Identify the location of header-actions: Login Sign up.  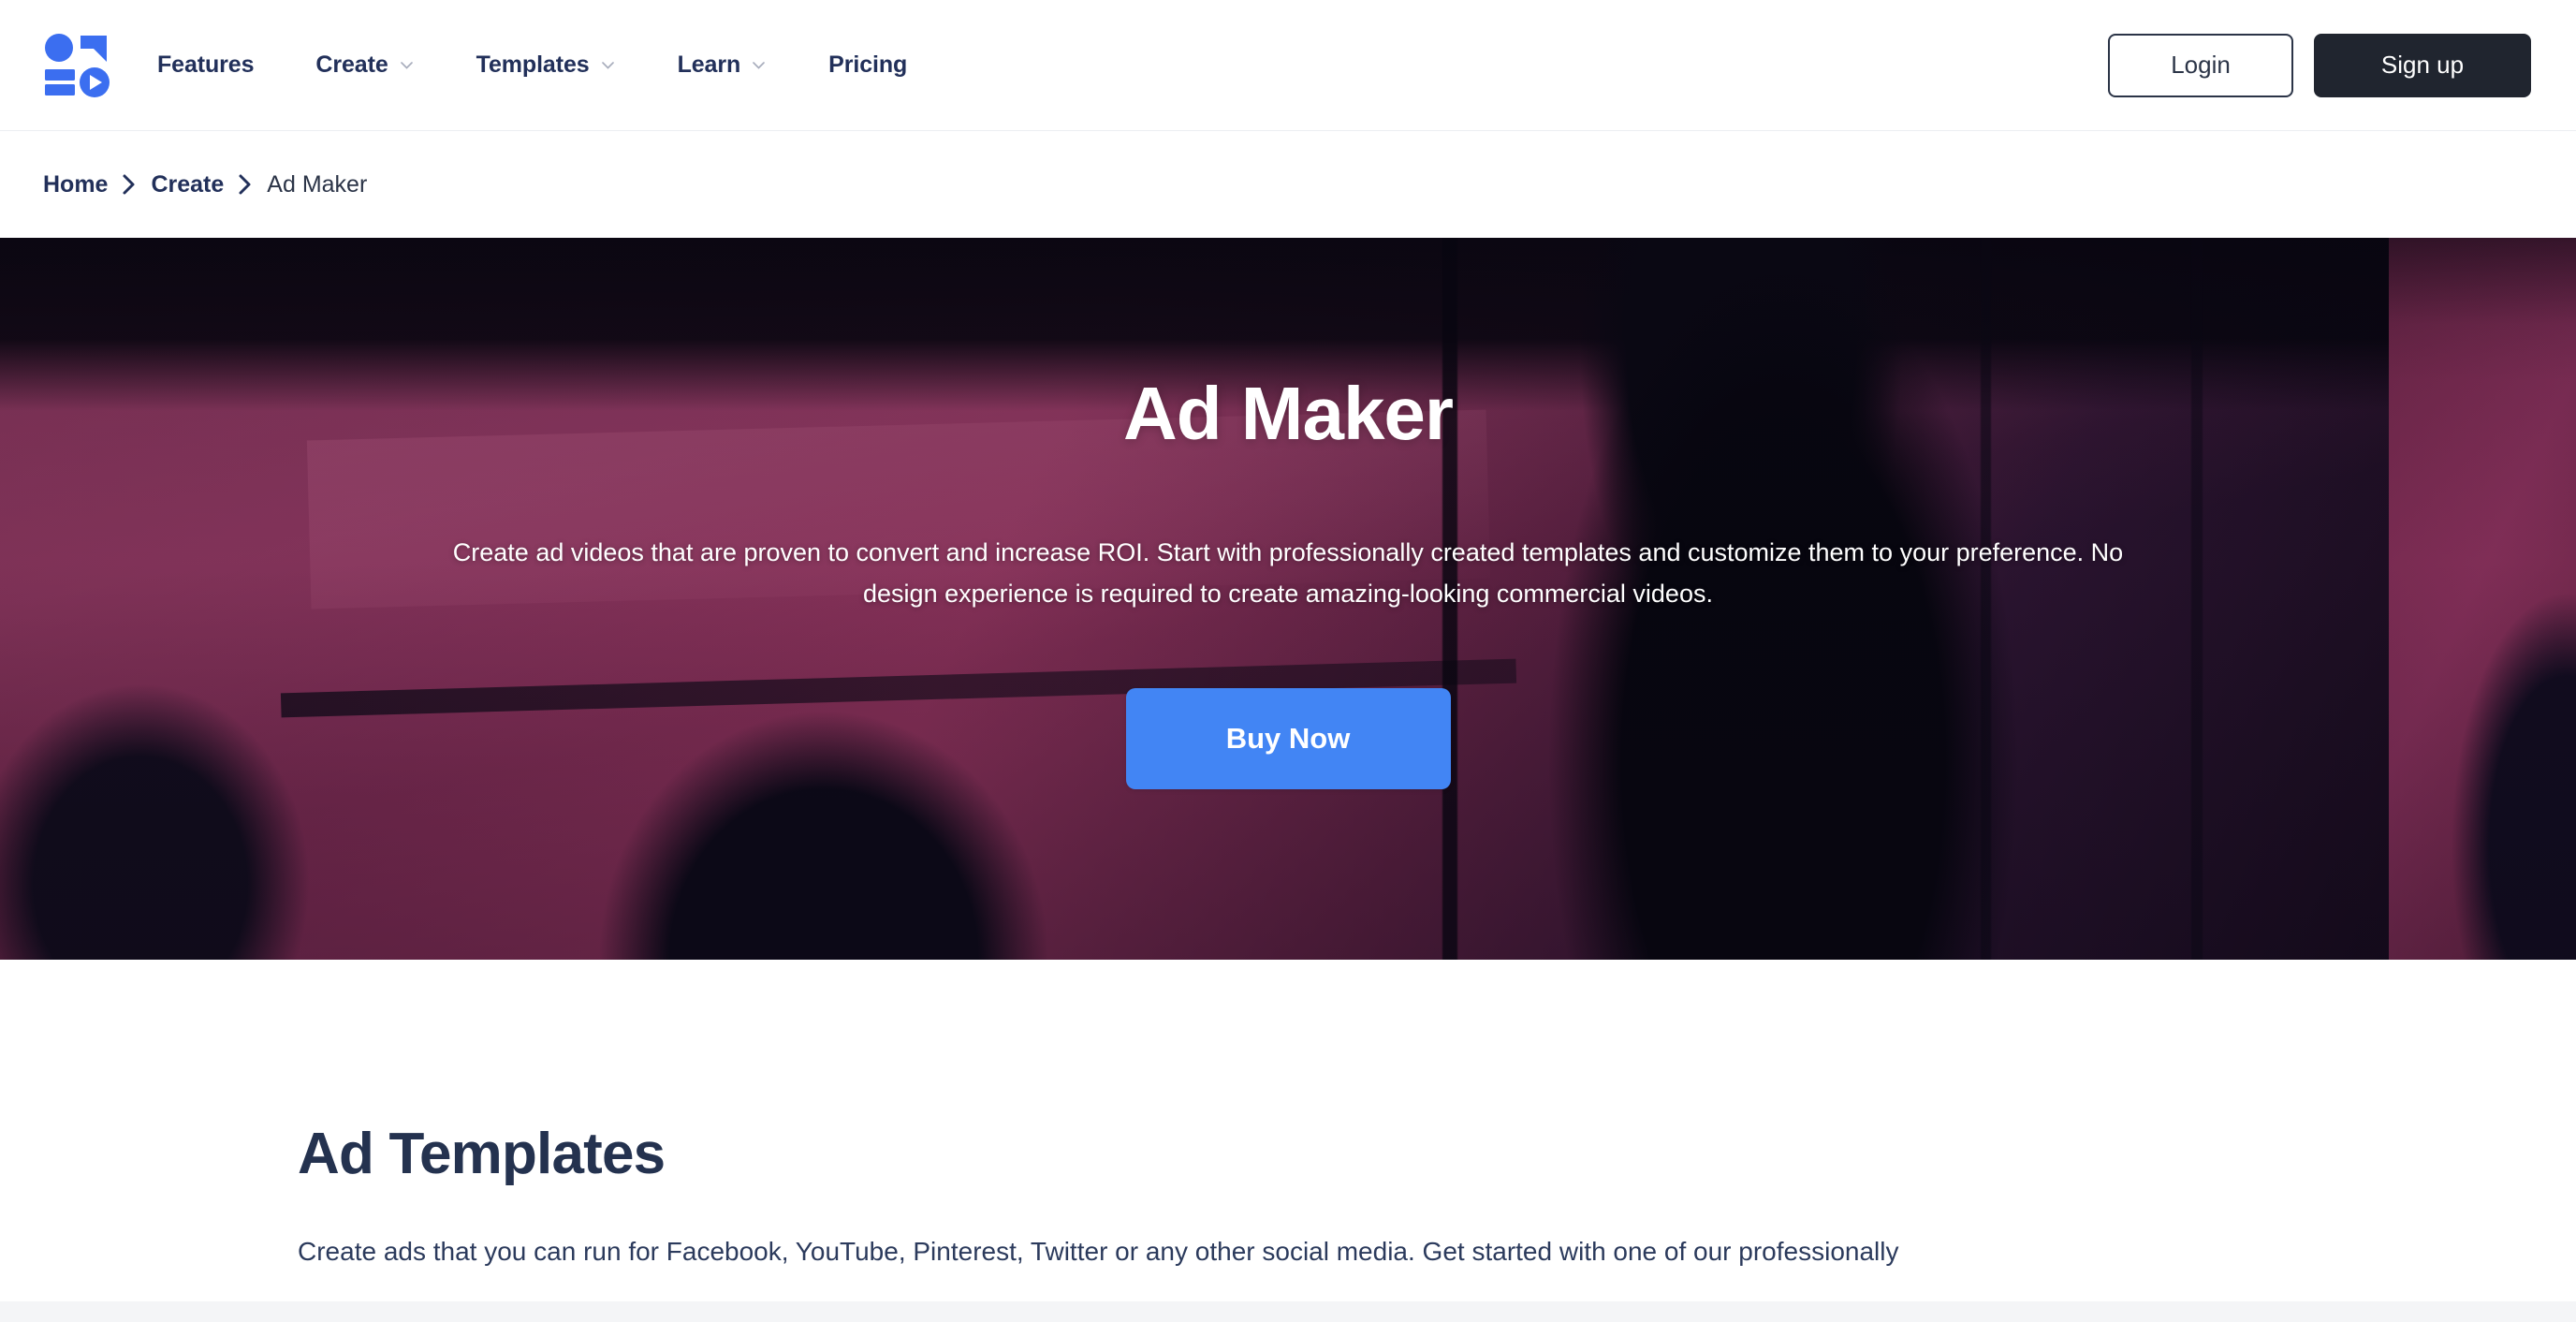
(2319, 65).